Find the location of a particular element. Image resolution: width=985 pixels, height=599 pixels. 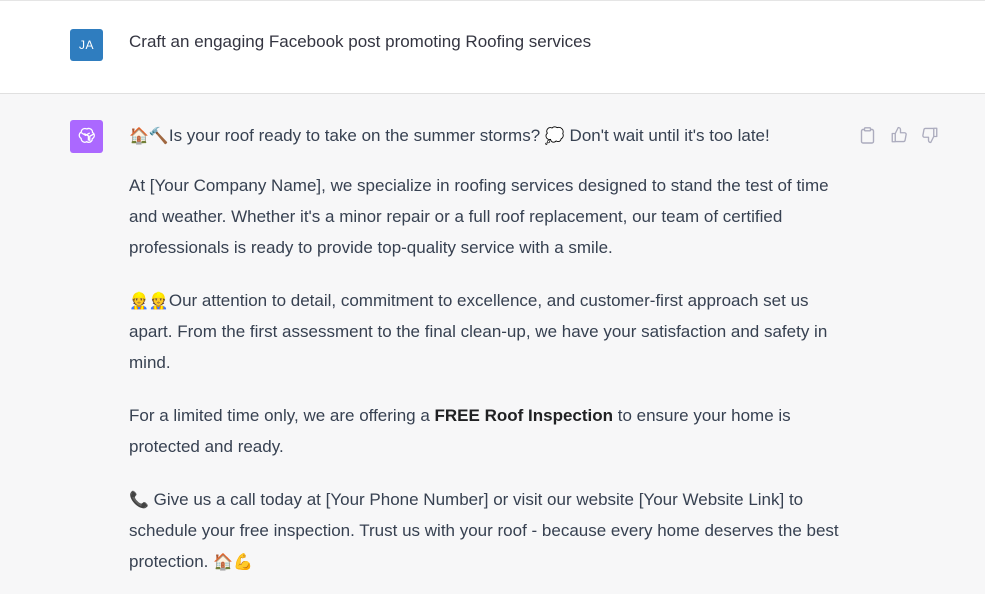

phone-emoji: 📞 is located at coordinates (139, 499).